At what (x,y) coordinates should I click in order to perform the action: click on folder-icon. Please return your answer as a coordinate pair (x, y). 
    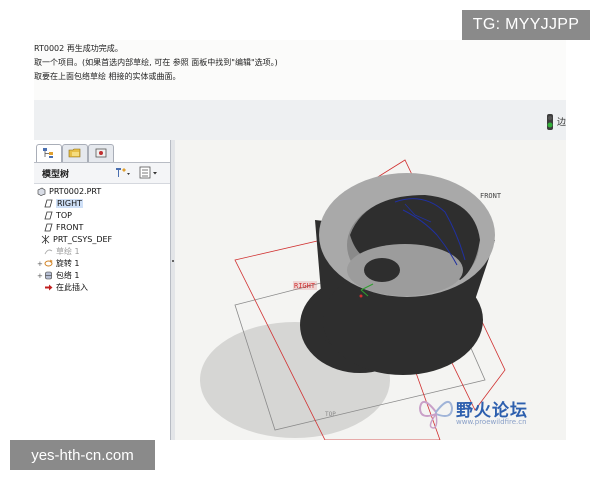
    Looking at the image, I should click on (74, 153).